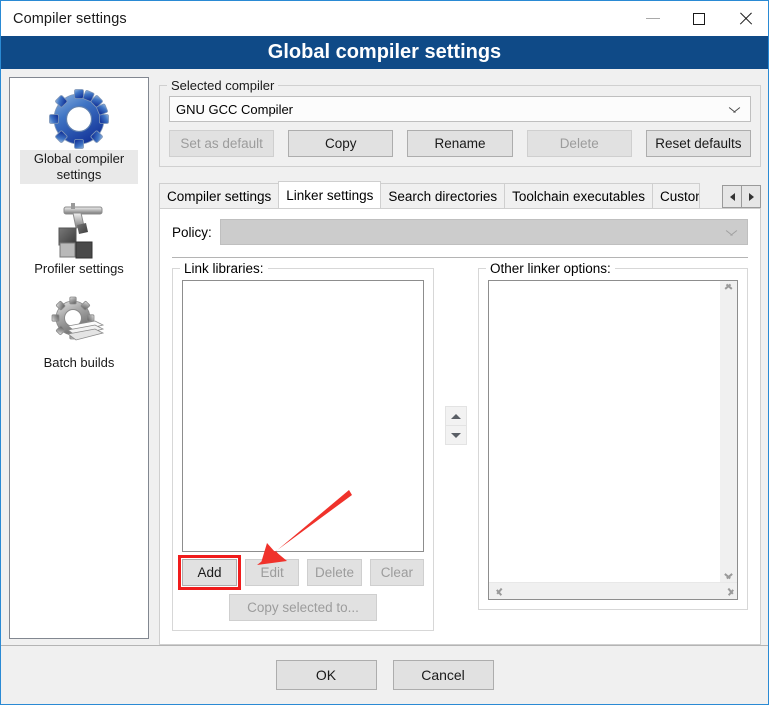  Describe the element at coordinates (79, 362) in the screenshot. I see `sidebar-item-label: Batch builds` at that location.